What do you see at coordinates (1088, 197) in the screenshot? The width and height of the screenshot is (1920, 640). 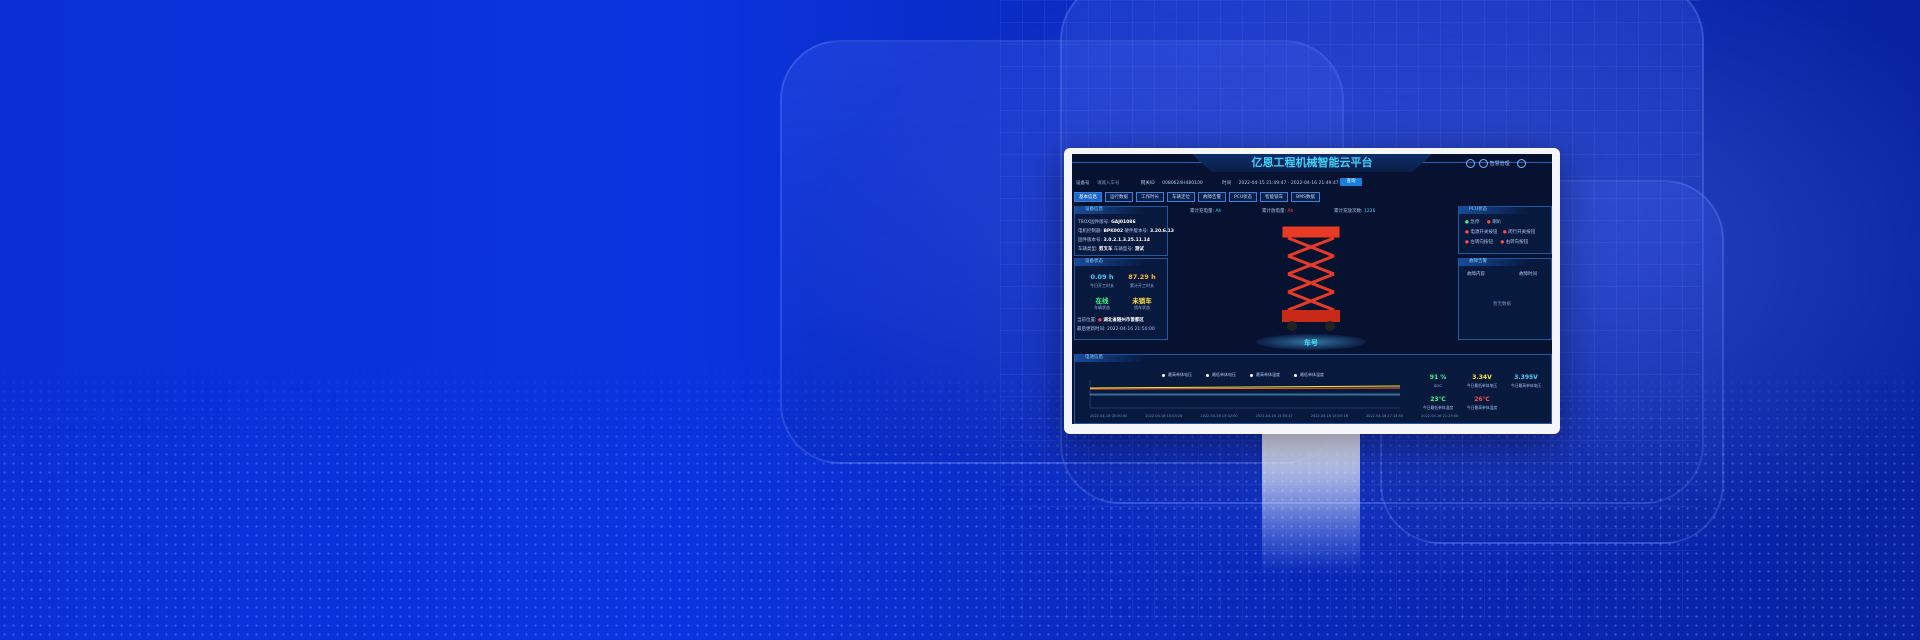 I see `tab-basic-info: 基本信息` at bounding box center [1088, 197].